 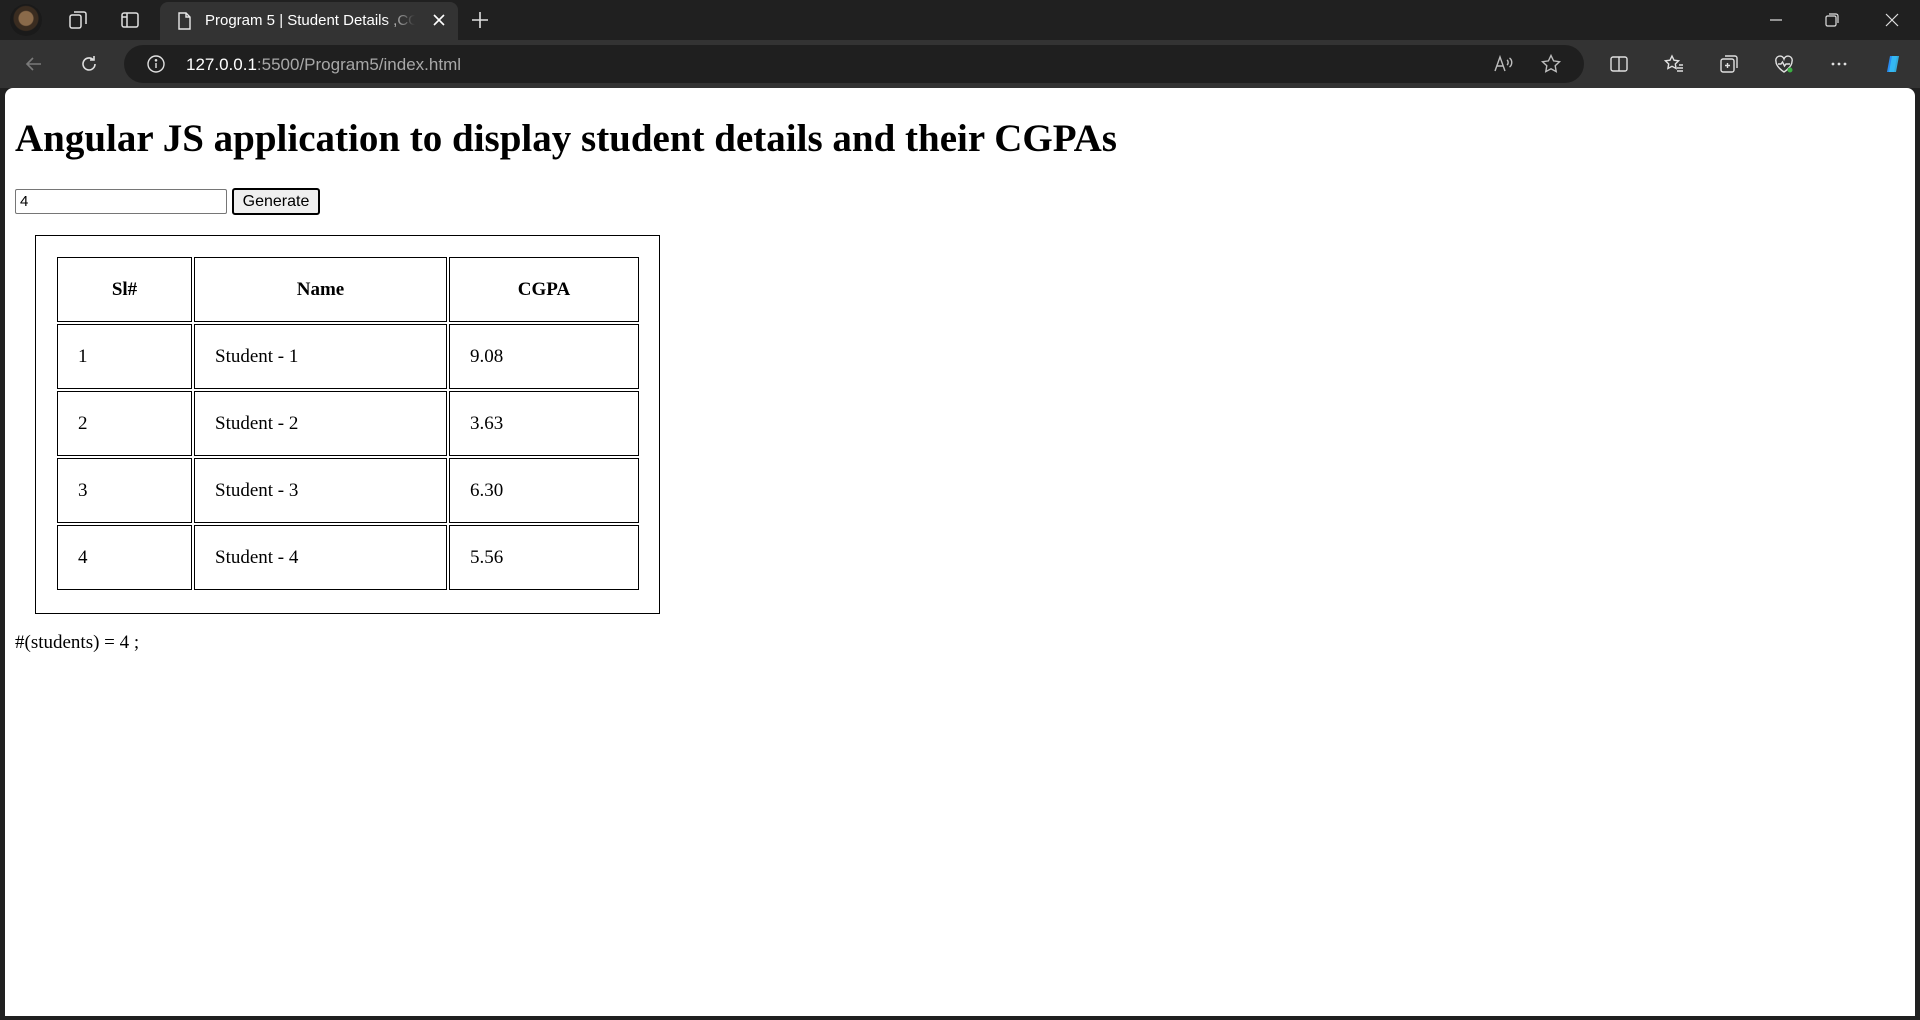 What do you see at coordinates (320, 356) in the screenshot?
I see `cell-name: Student - 1` at bounding box center [320, 356].